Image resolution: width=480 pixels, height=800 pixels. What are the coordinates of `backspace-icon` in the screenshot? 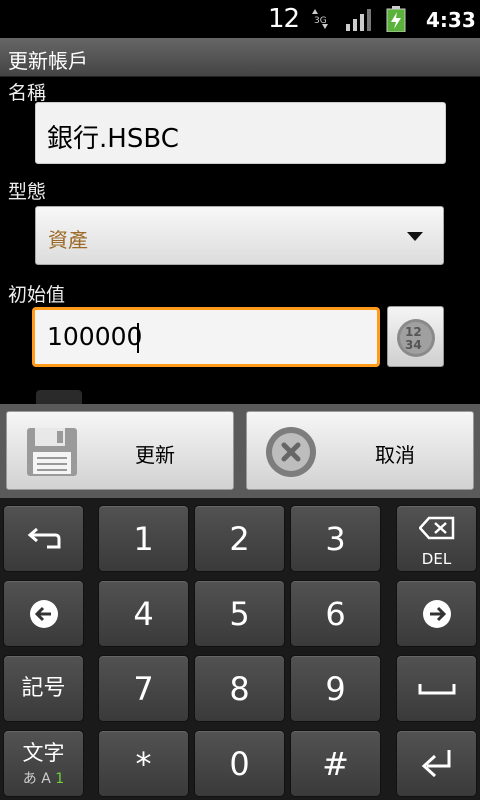 It's located at (436, 528).